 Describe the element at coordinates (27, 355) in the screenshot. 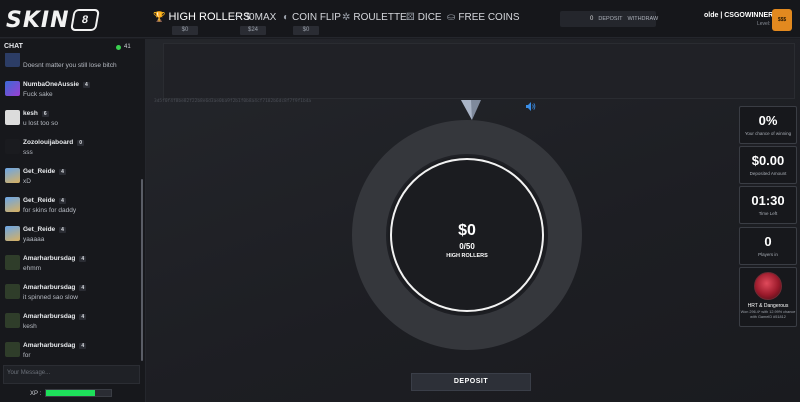

I see `message-text: for` at that location.